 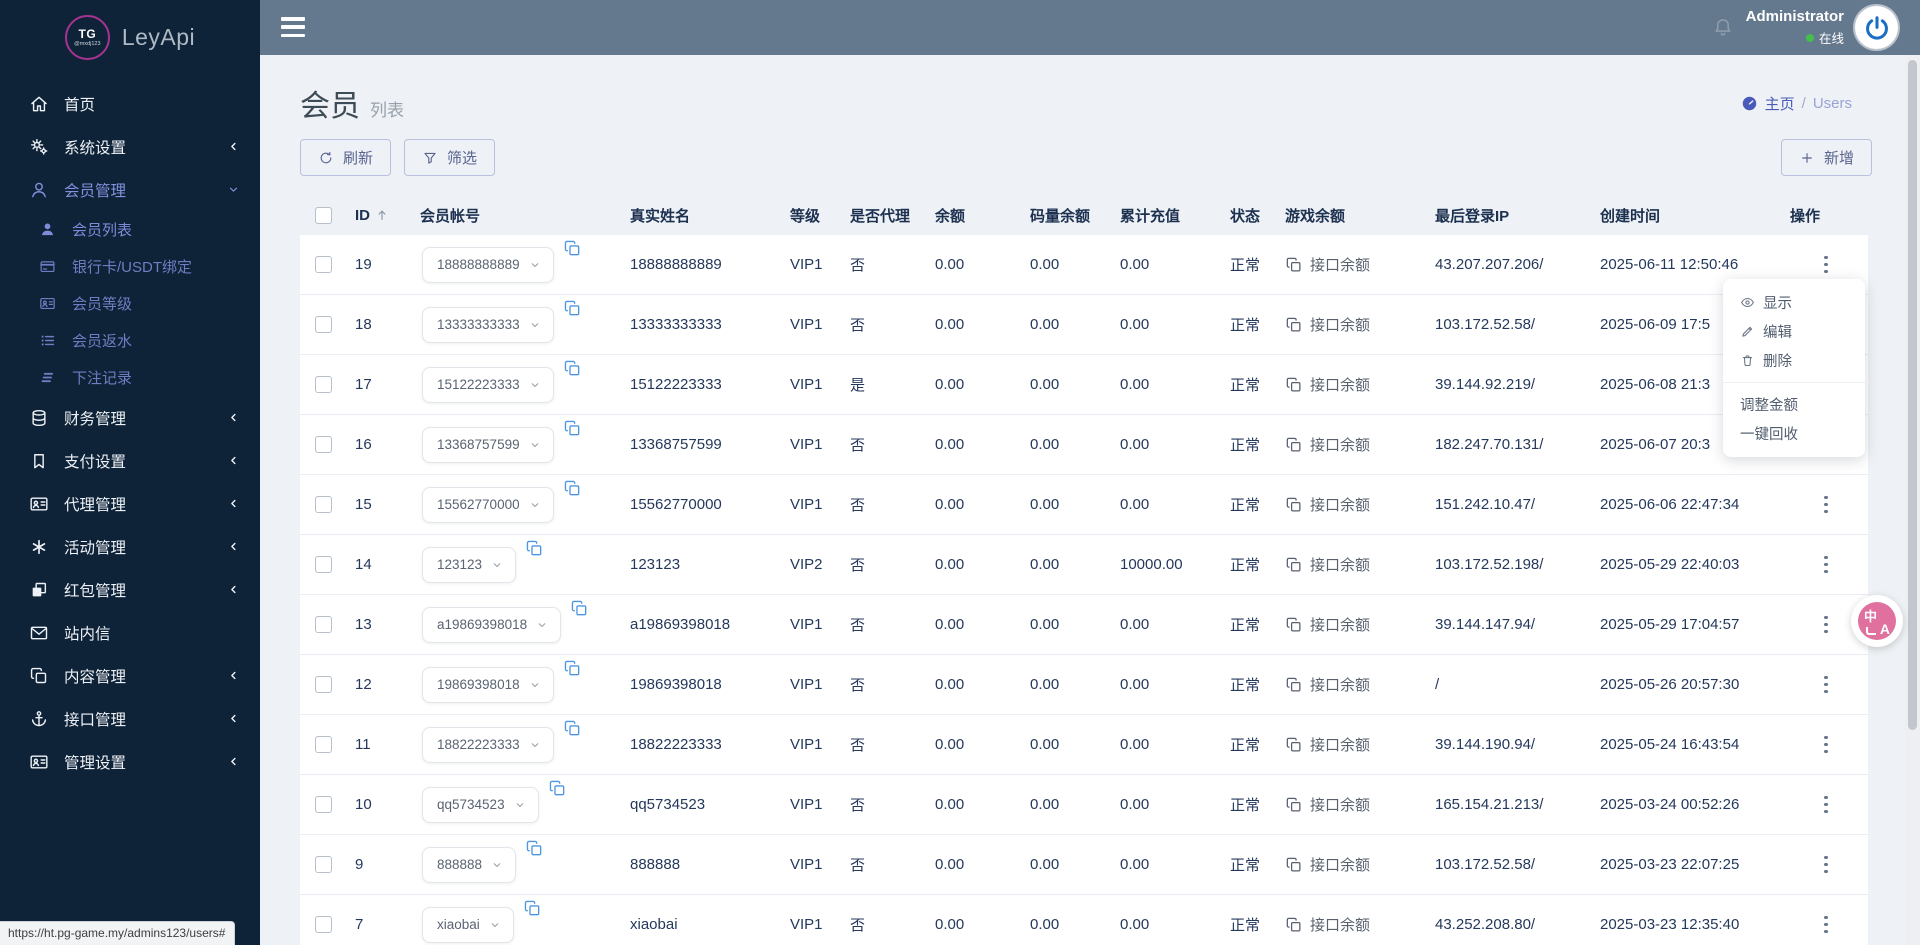 What do you see at coordinates (1670, 504) in the screenshot?
I see `cell-created: 2025-06-06 22:47:34` at bounding box center [1670, 504].